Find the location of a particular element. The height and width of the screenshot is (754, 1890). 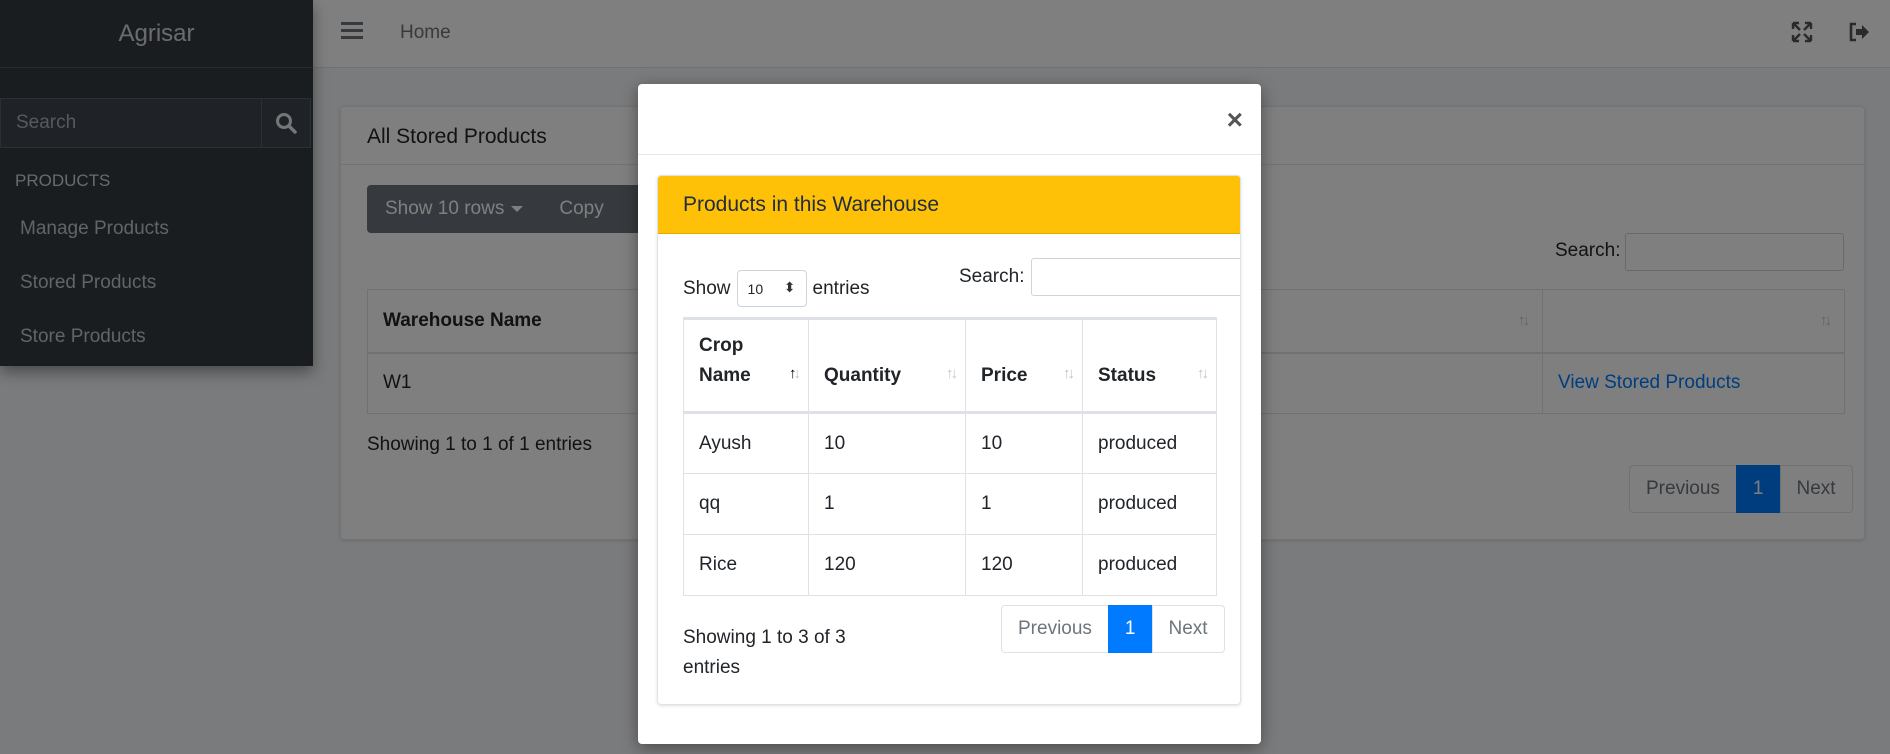

next-button: Next is located at coordinates (1188, 629).